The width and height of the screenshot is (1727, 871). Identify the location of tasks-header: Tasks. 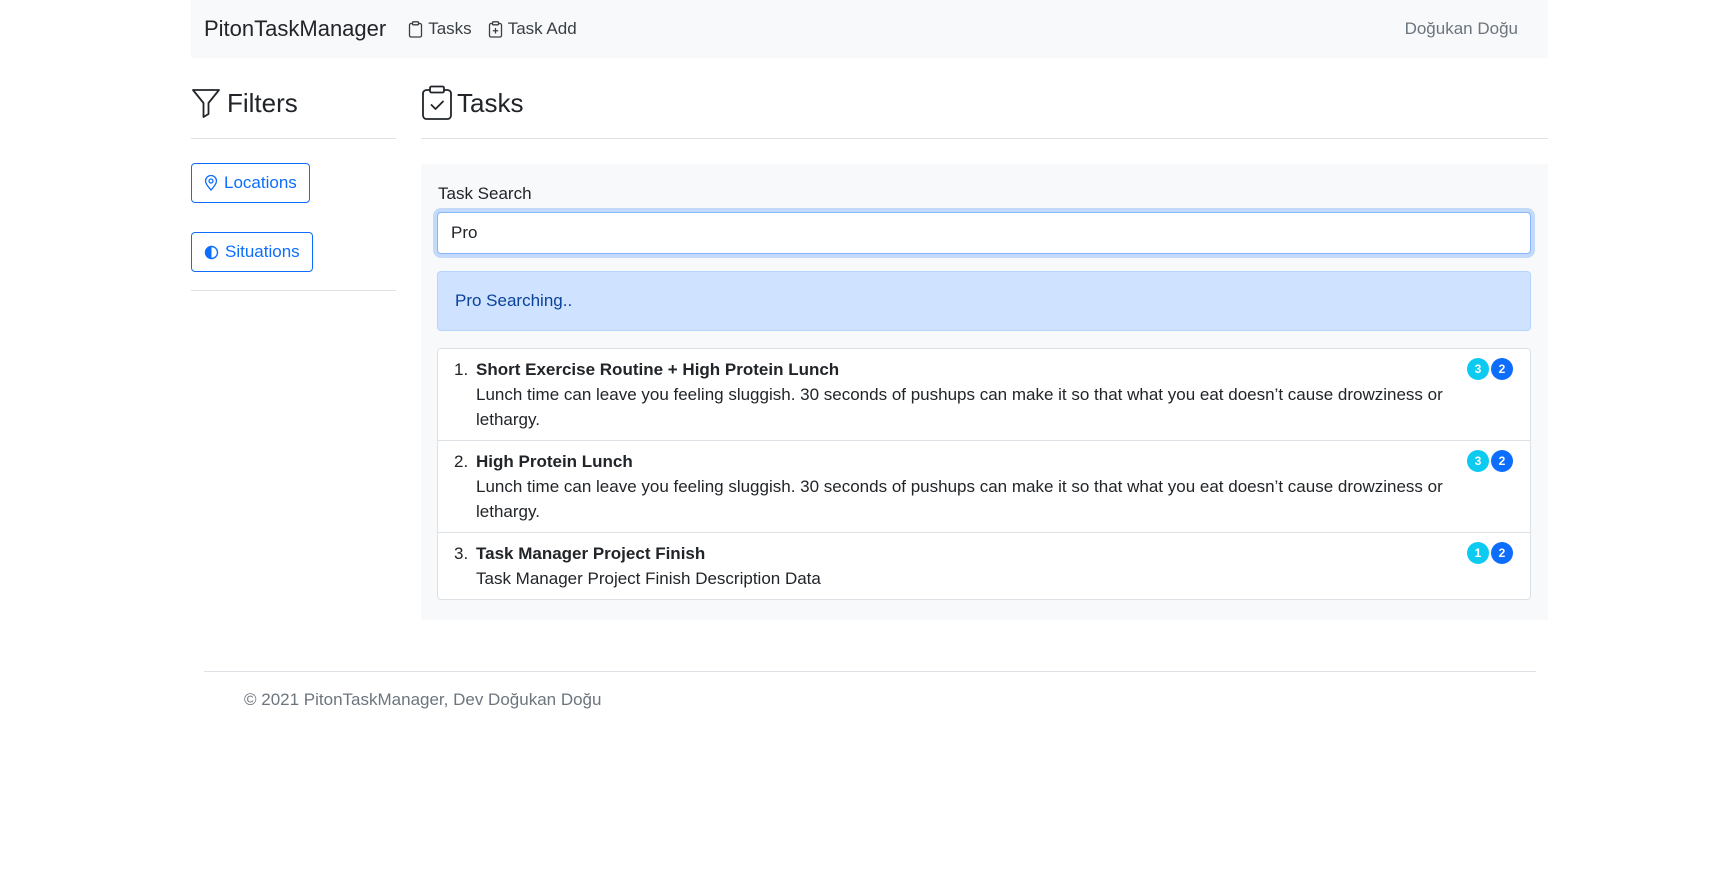
(984, 103).